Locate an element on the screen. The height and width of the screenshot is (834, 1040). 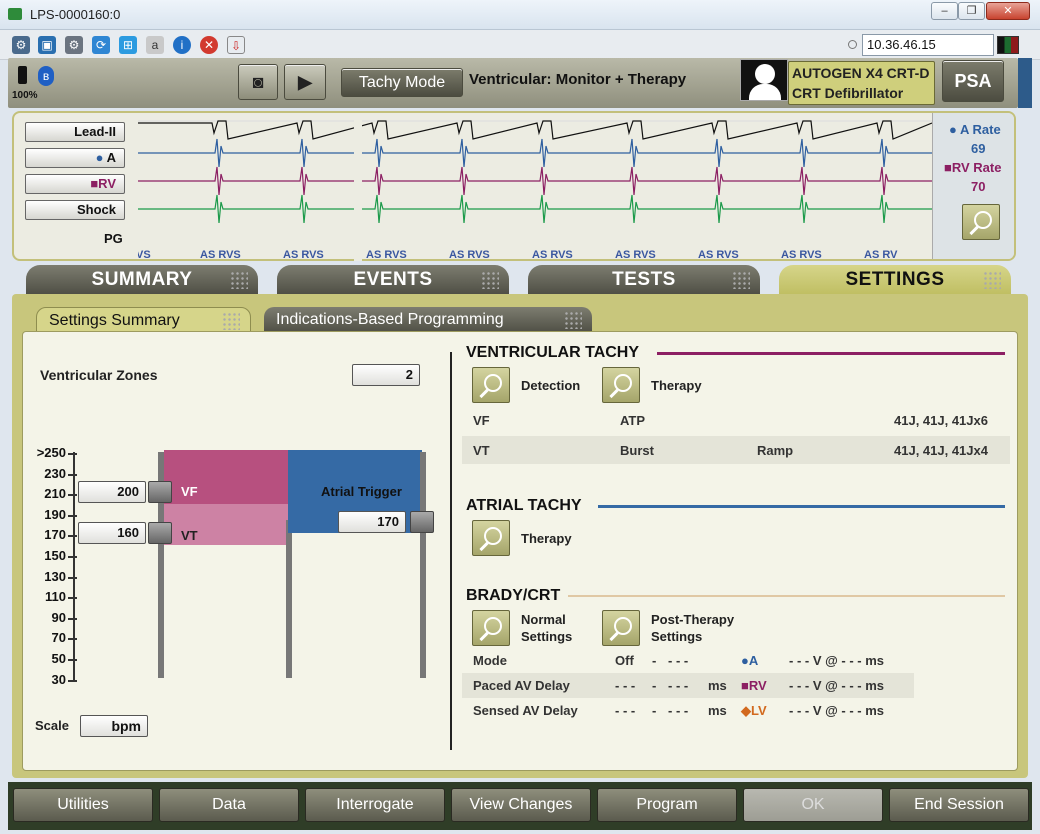
vf-slider-handle is located at coordinates (160, 492).